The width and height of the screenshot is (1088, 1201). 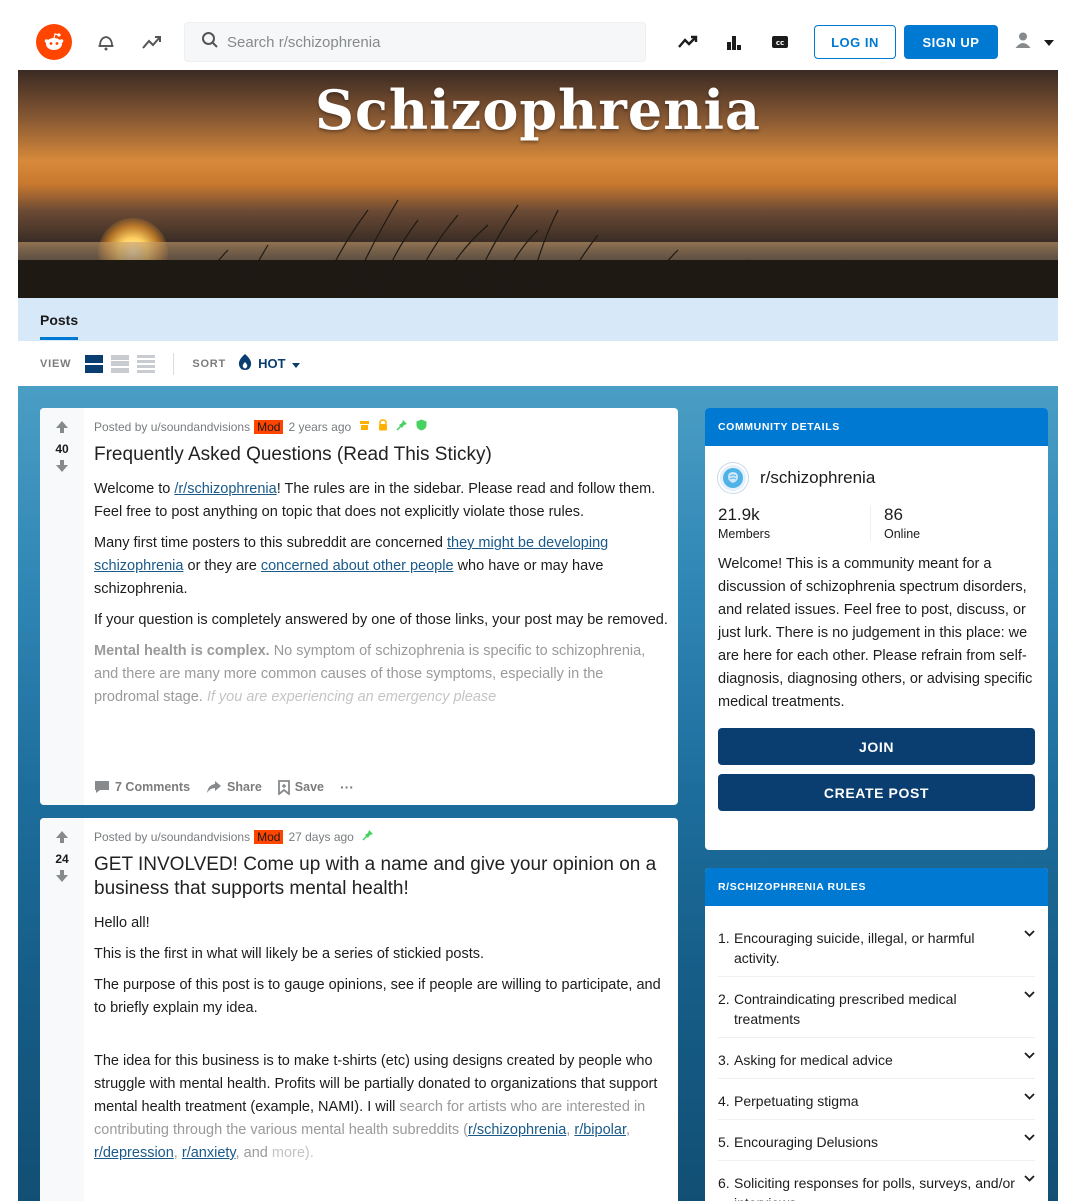 What do you see at coordinates (817, 478) in the screenshot?
I see `community-name: r/schizophrenia` at bounding box center [817, 478].